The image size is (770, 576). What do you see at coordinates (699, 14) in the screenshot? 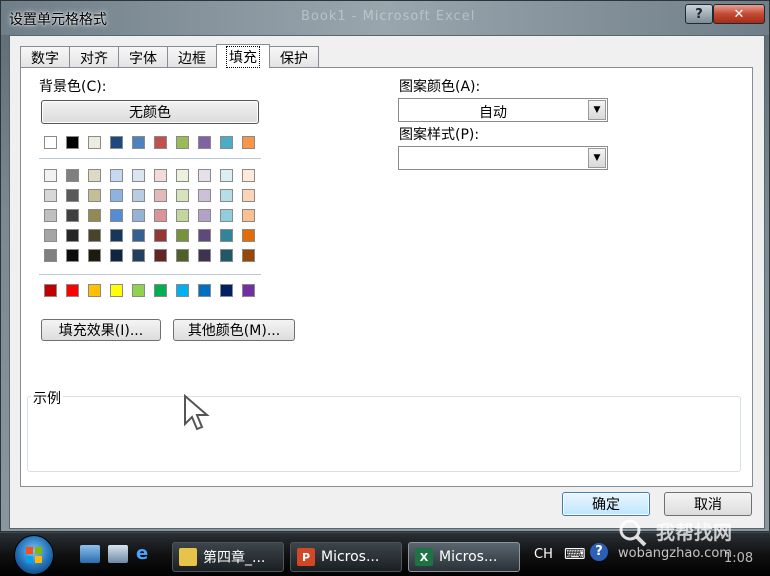
I see `help-button: ?` at bounding box center [699, 14].